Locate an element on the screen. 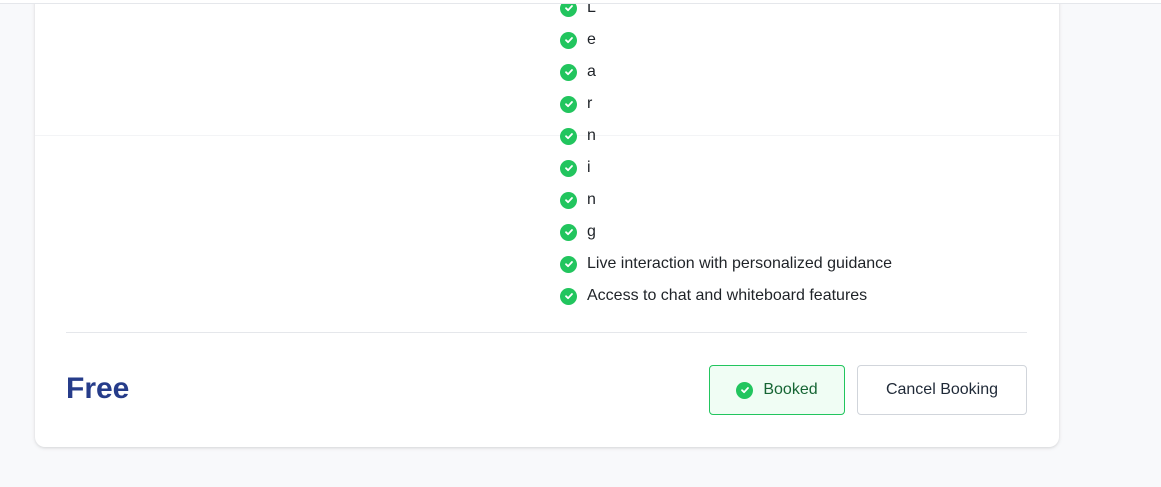 This screenshot has height=487, width=1161. feature-item: i is located at coordinates (726, 168).